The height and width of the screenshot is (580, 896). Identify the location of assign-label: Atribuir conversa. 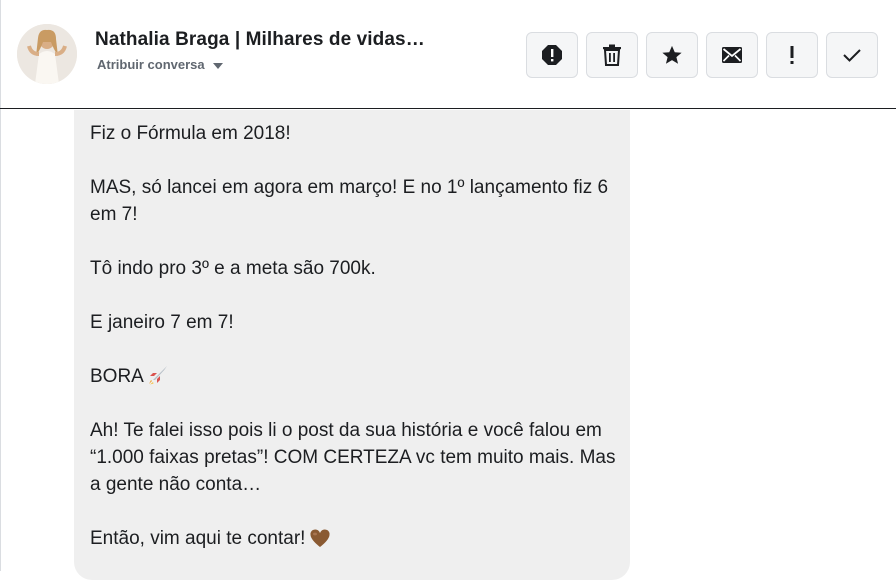
(151, 64).